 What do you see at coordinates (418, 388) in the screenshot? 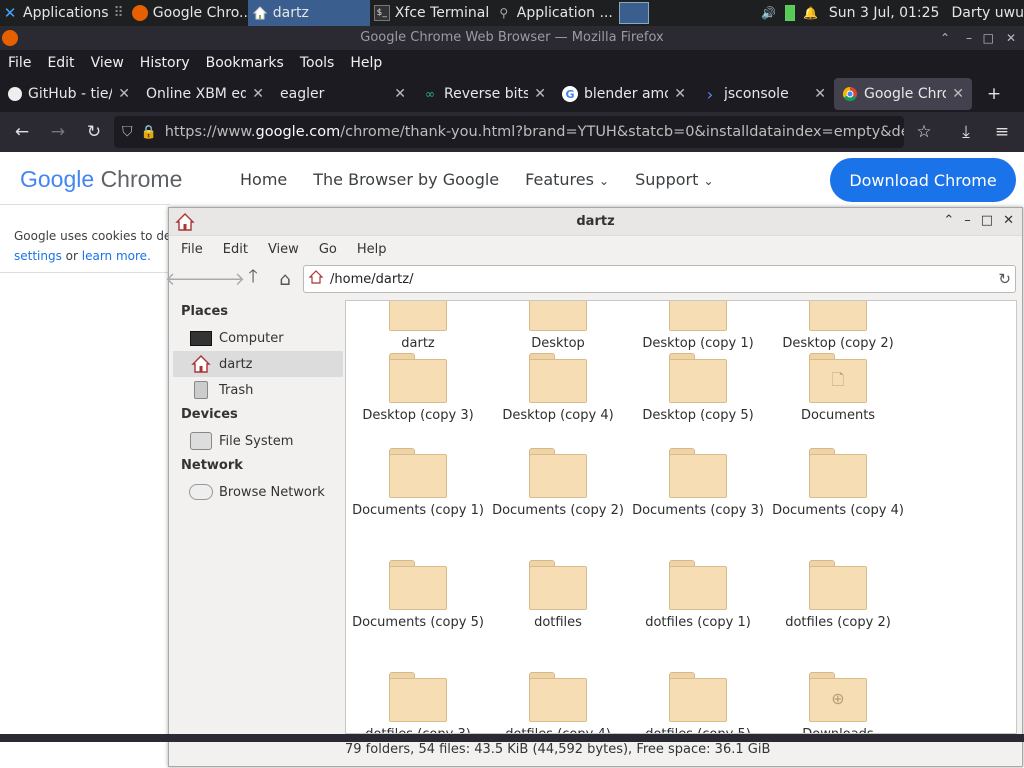
I see `folder-item: Desktop (copy 3)` at bounding box center [418, 388].